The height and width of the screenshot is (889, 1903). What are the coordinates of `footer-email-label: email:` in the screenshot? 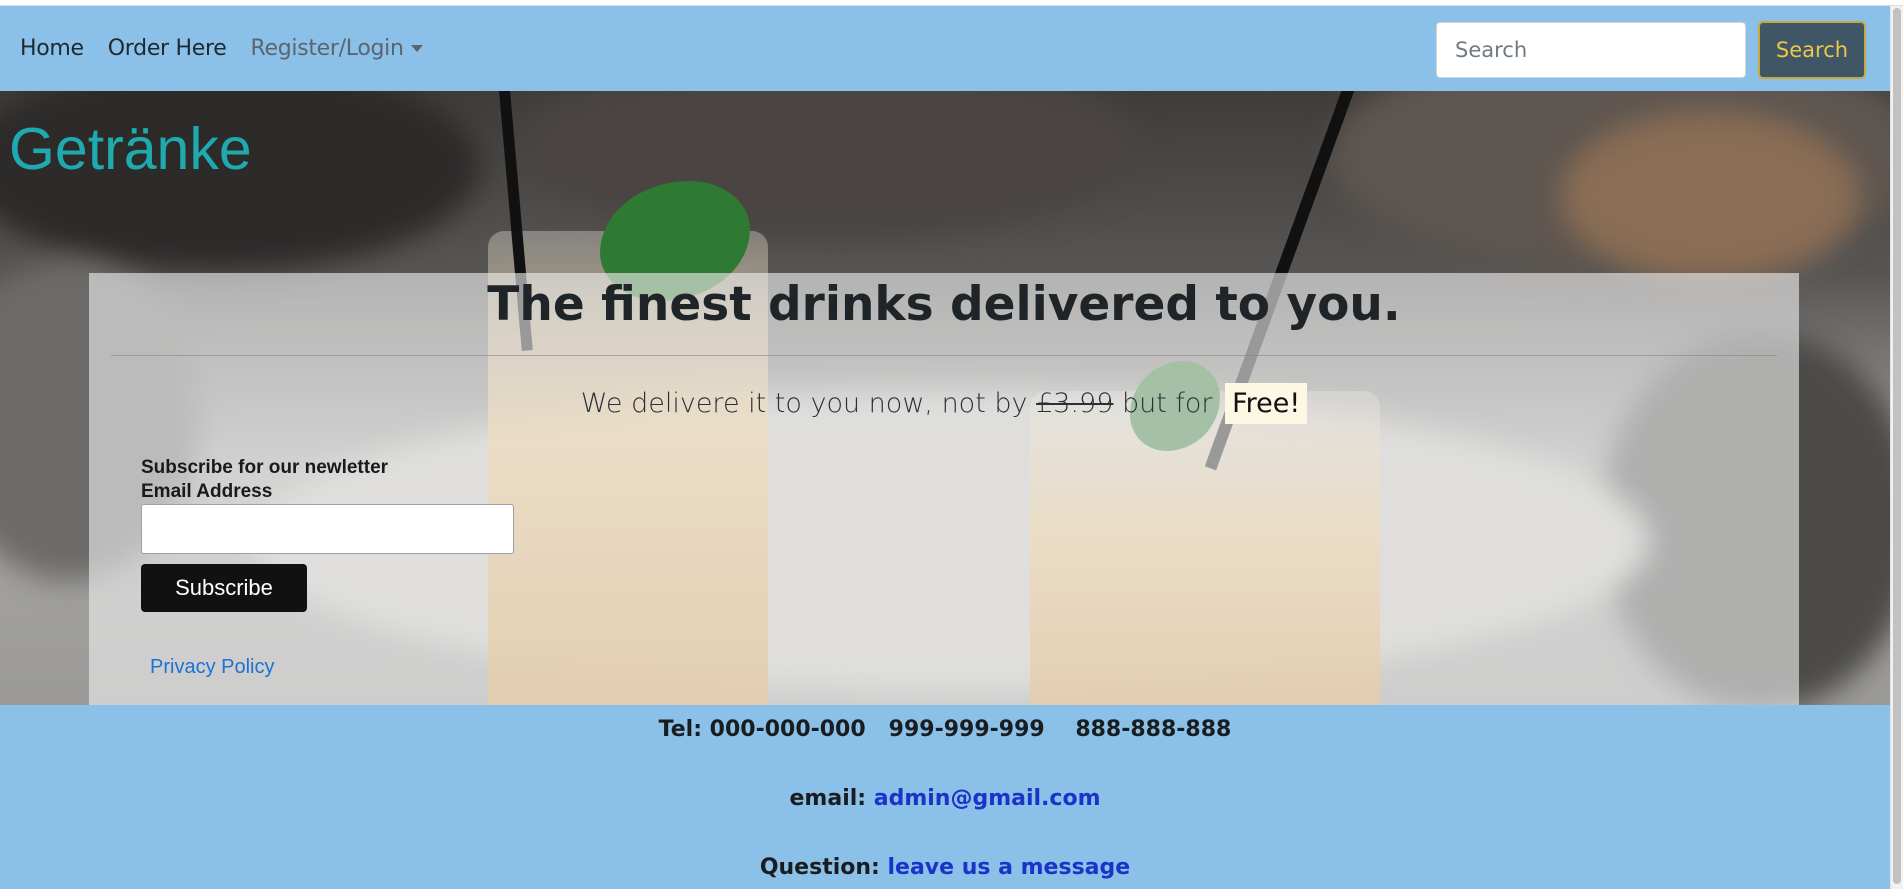 It's located at (831, 798).